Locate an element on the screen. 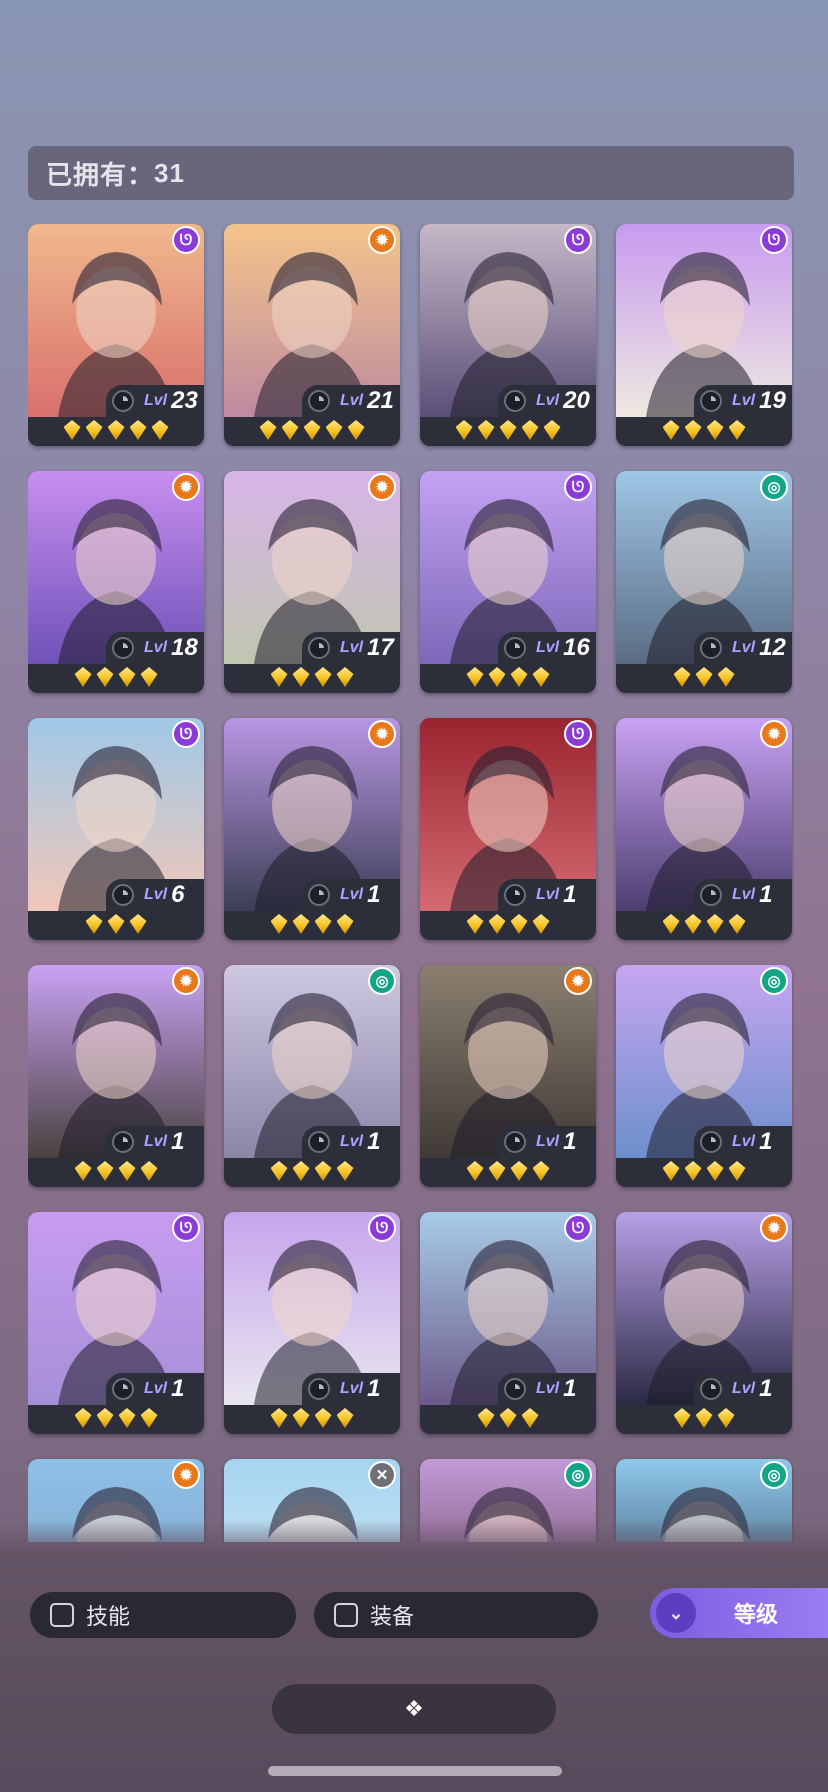 The image size is (828, 1792). collapse-button: ❖ is located at coordinates (414, 1709).